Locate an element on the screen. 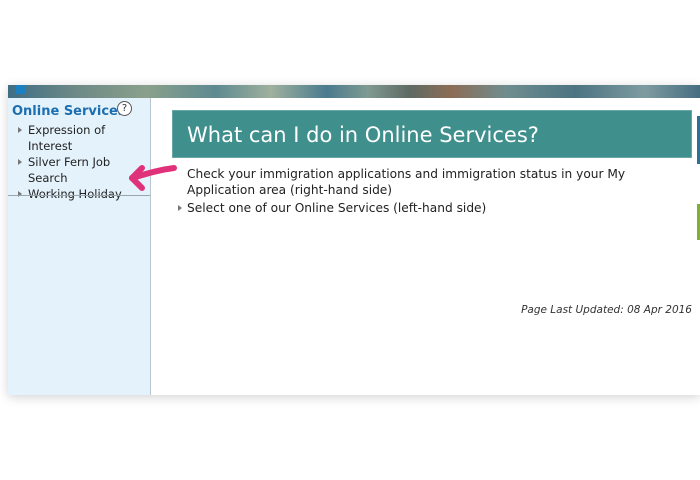  sidebar-item-silver-fern-job-search: Silver Fern Job Search is located at coordinates (65, 170).